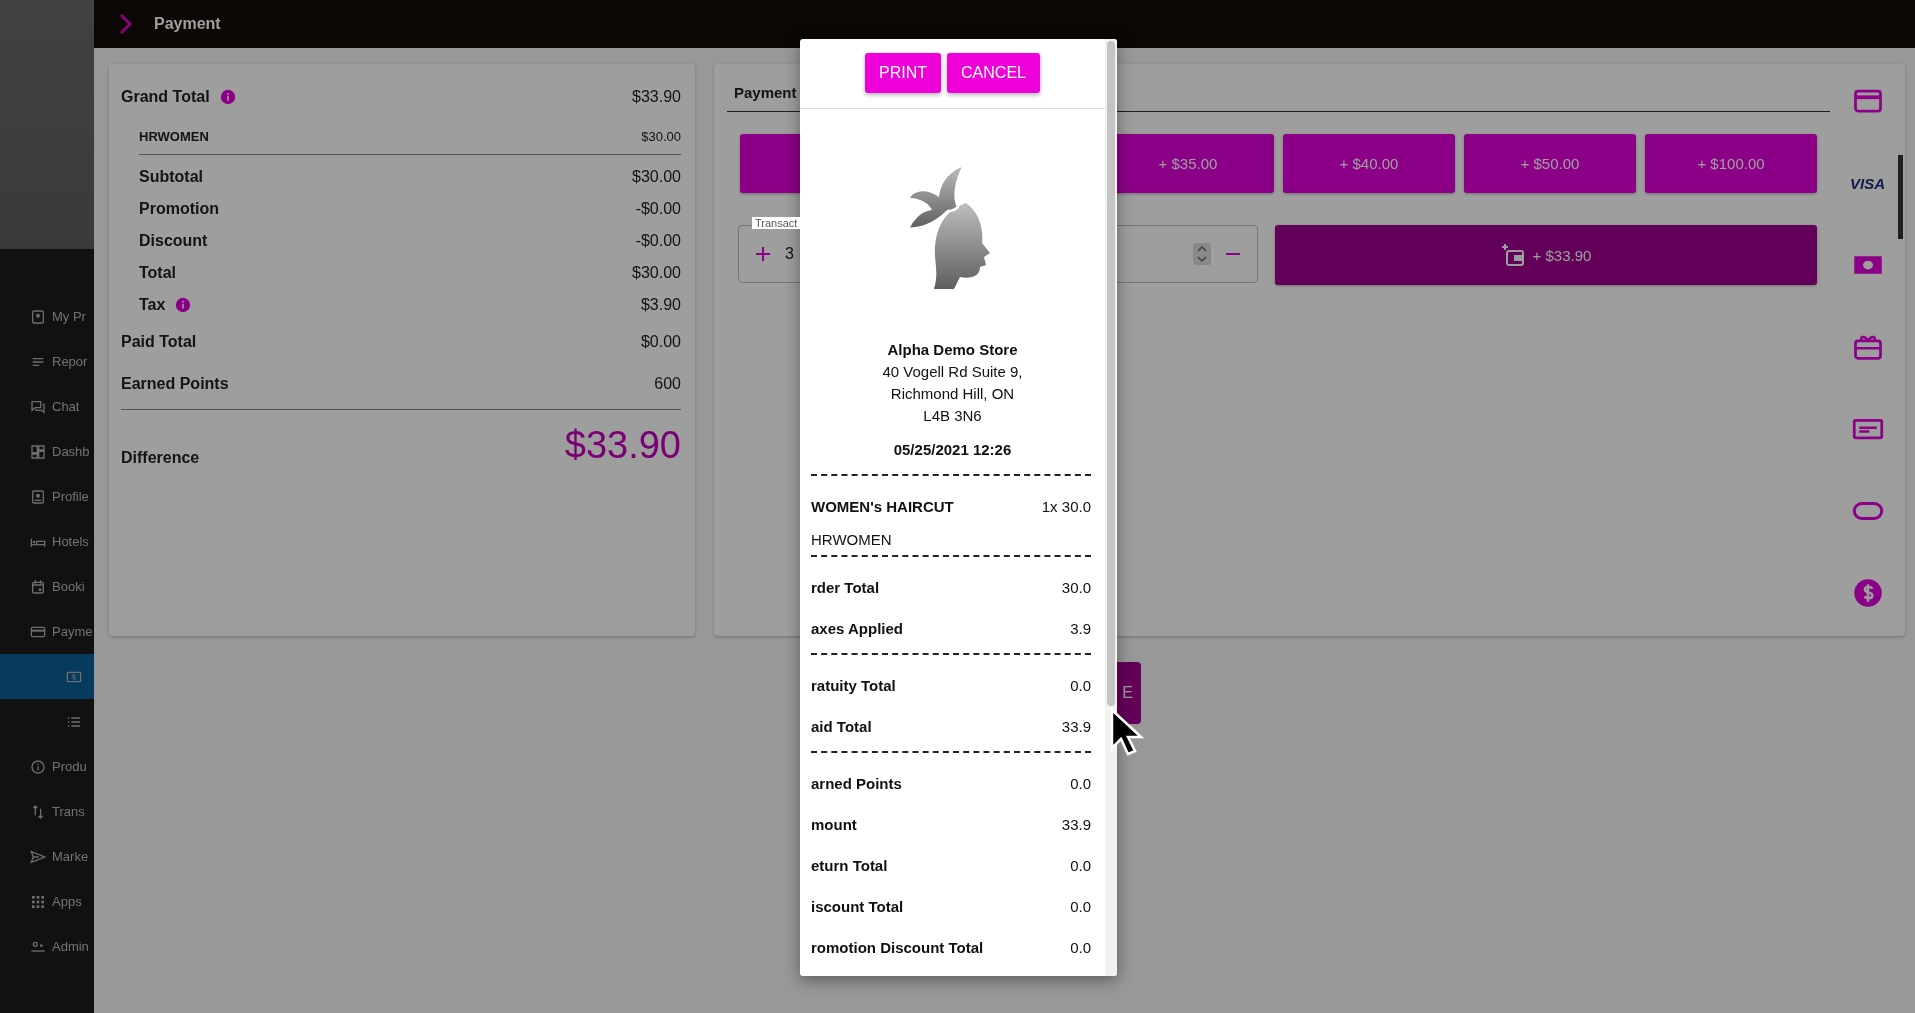 This screenshot has width=1915, height=1013. What do you see at coordinates (1369, 163) in the screenshot?
I see `amount-button: + $40.00` at bounding box center [1369, 163].